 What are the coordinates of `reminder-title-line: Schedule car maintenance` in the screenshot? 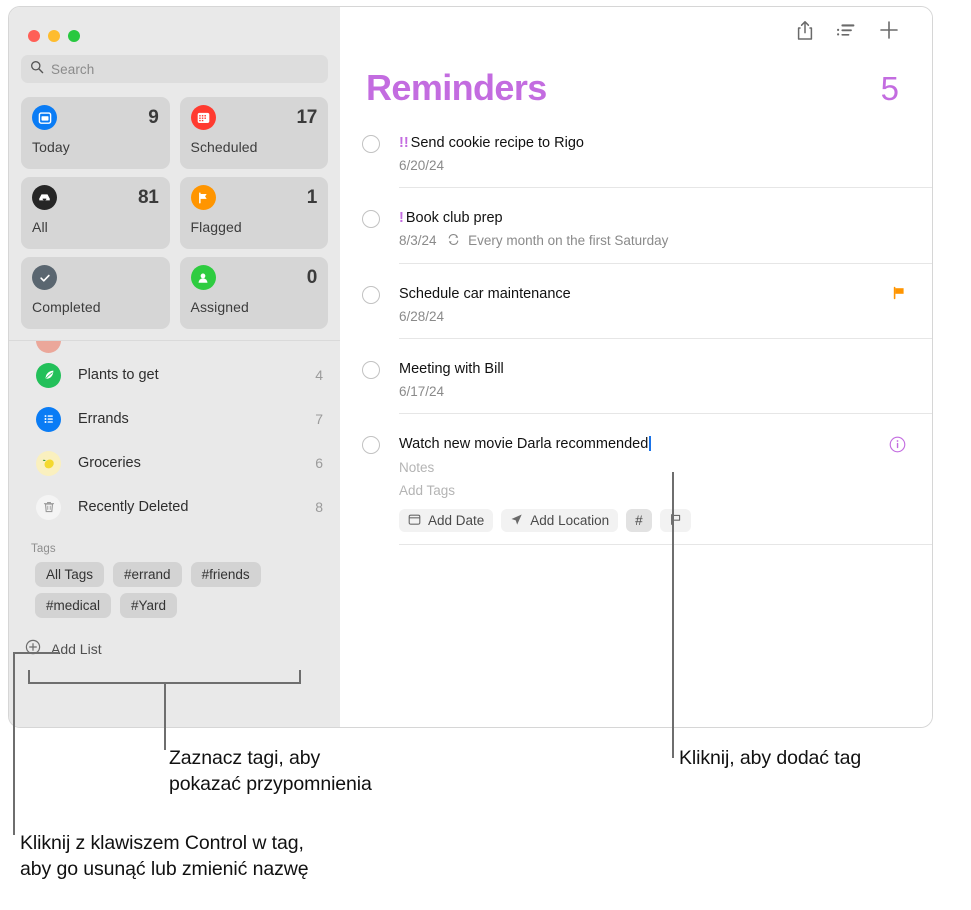 It's located at (656, 294).